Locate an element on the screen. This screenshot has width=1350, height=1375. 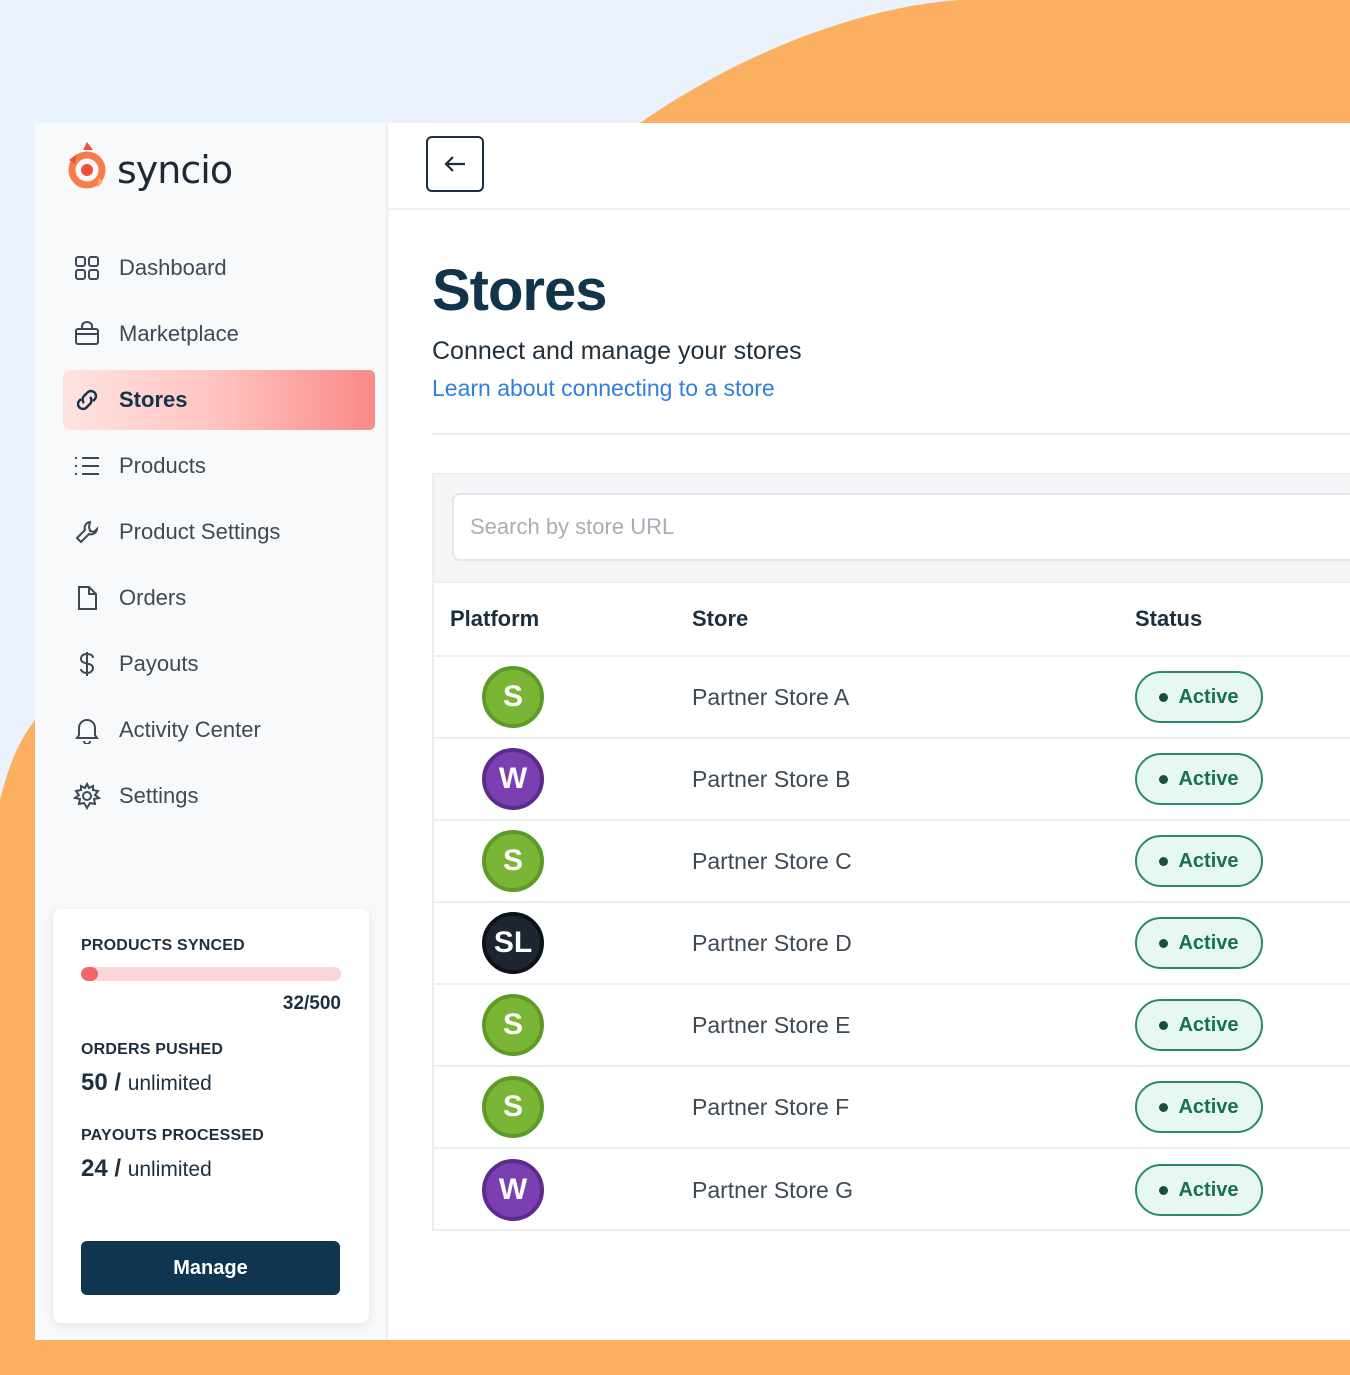
sidebar-item-marketplace: Marketplace is located at coordinates (219, 334).